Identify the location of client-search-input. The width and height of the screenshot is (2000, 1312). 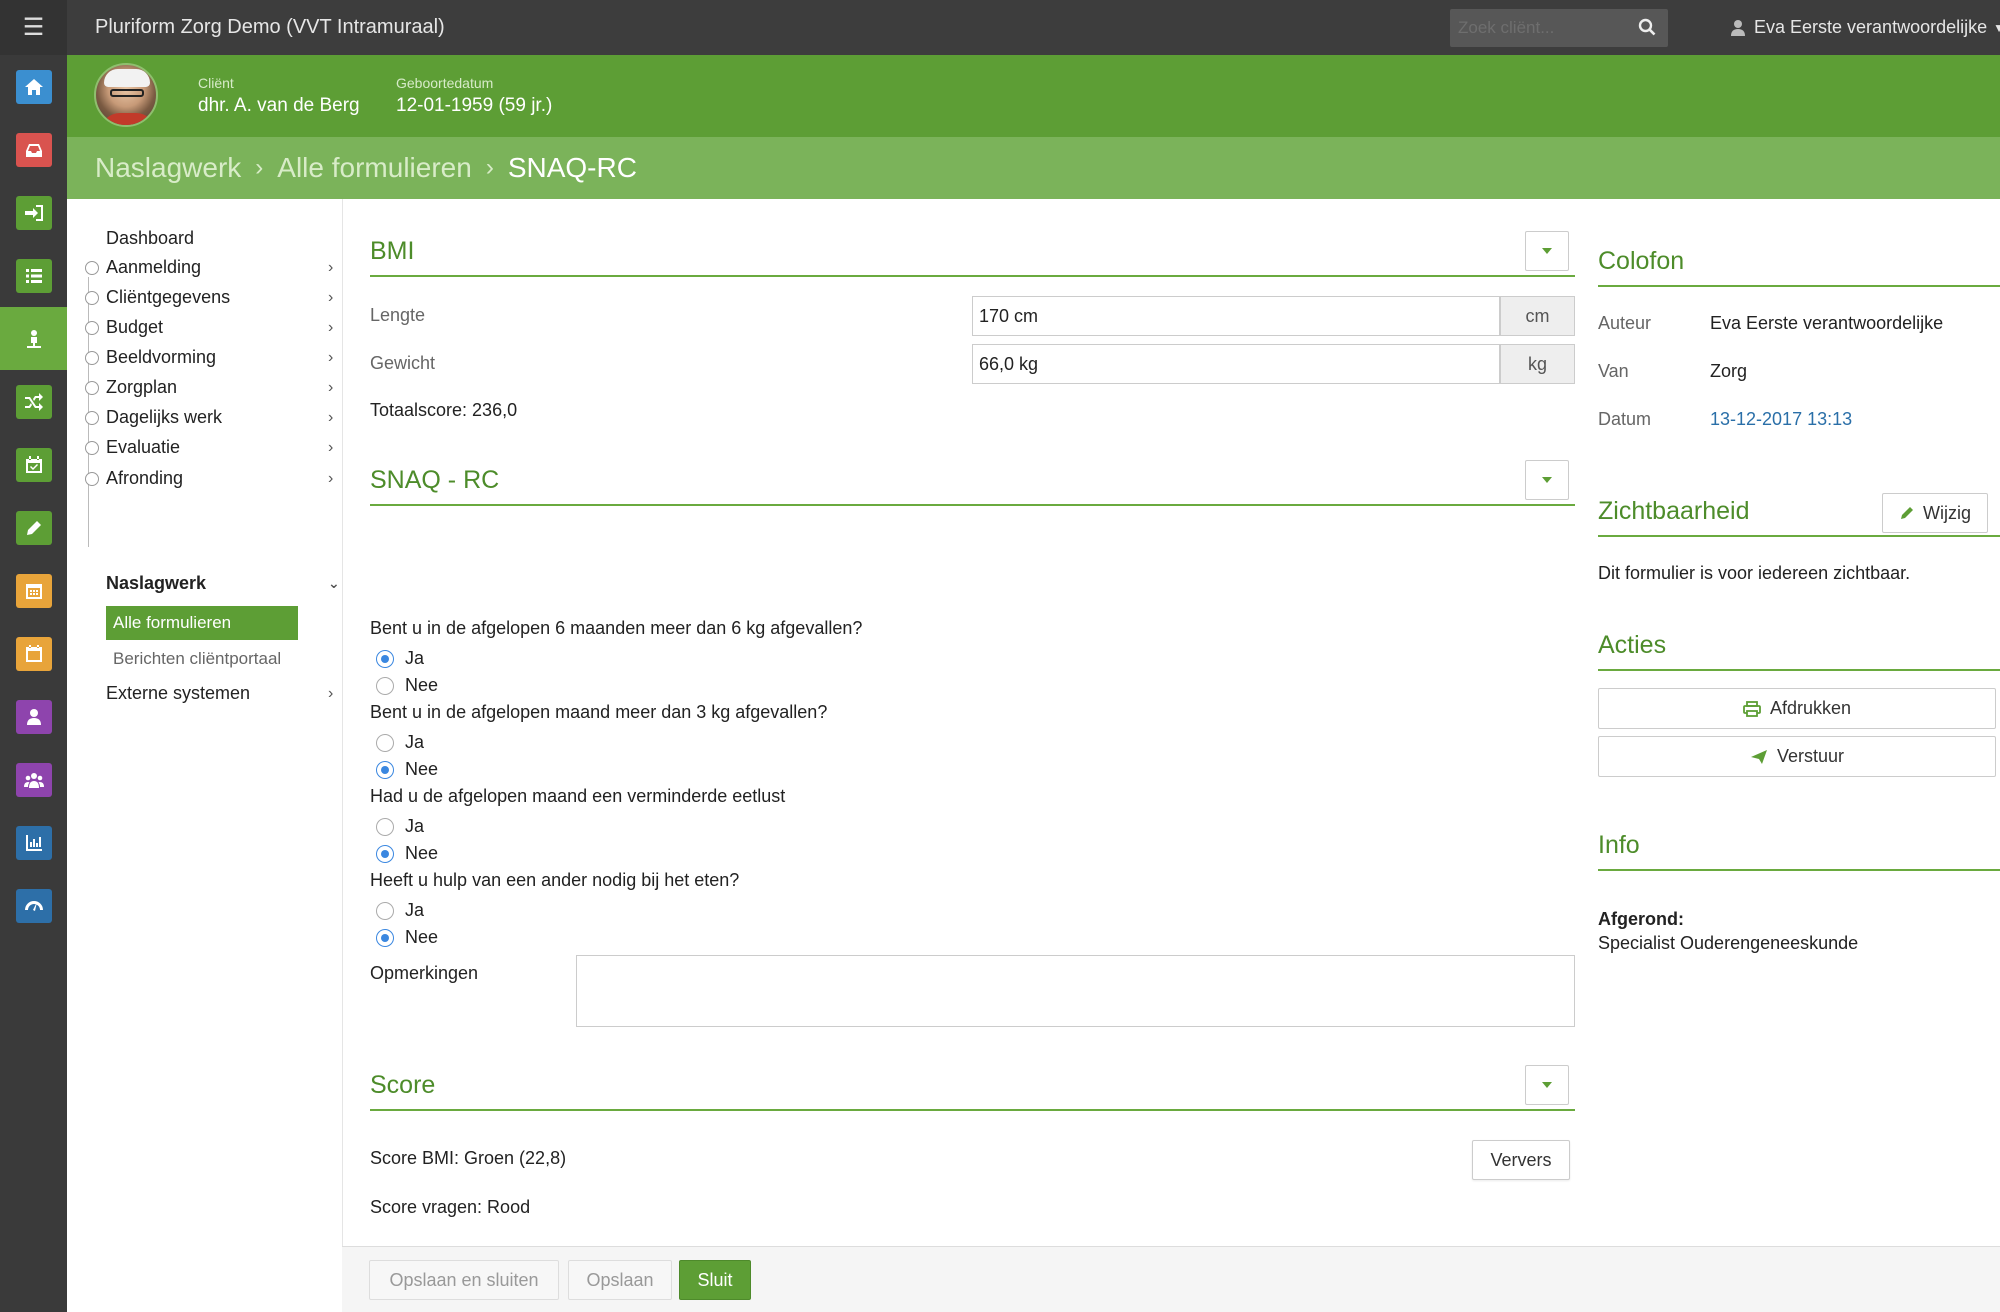
(1537, 28).